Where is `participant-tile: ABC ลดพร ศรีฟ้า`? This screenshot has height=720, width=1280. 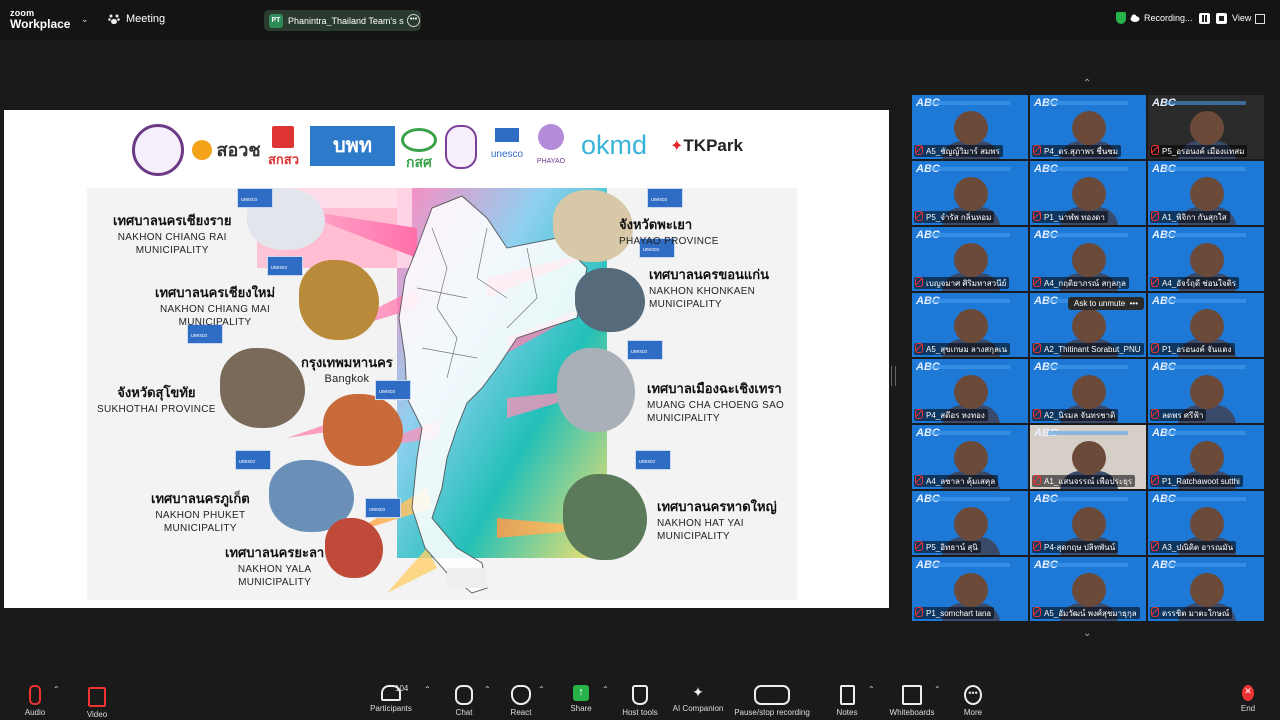 participant-tile: ABC ลดพร ศรีฟ้า is located at coordinates (1206, 391).